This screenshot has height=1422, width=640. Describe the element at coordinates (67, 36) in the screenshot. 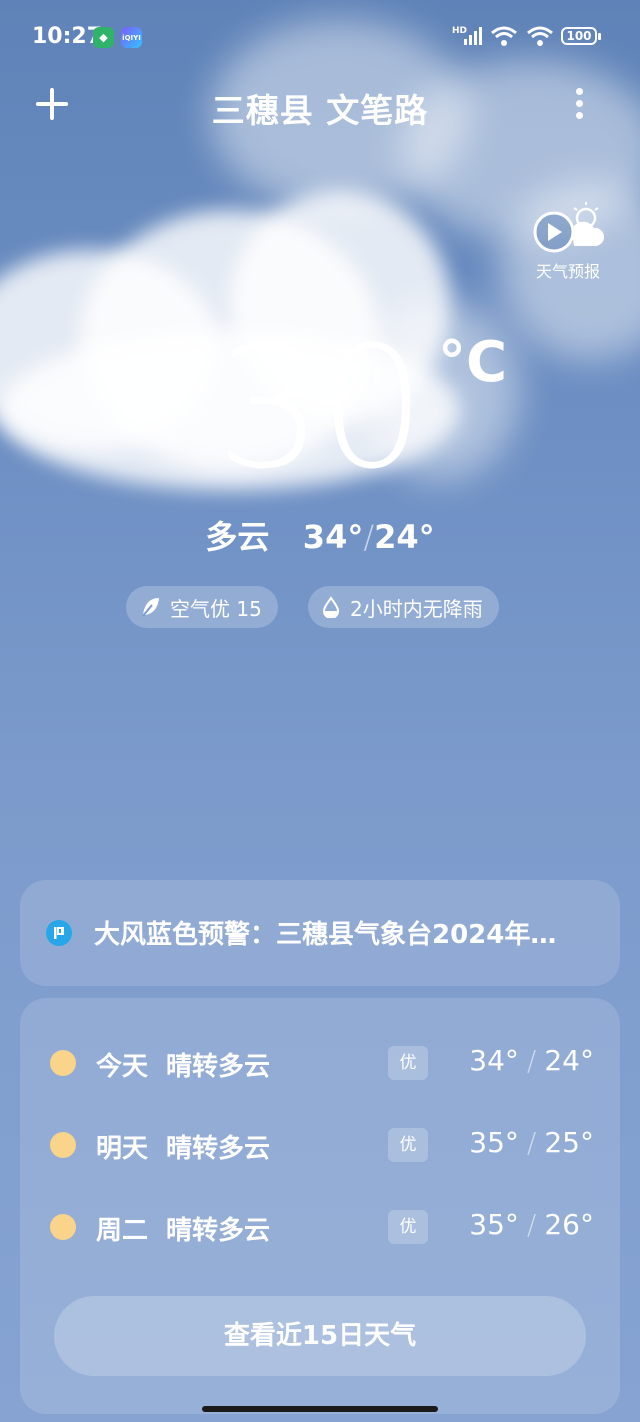

I see `status-time: 10:27` at that location.